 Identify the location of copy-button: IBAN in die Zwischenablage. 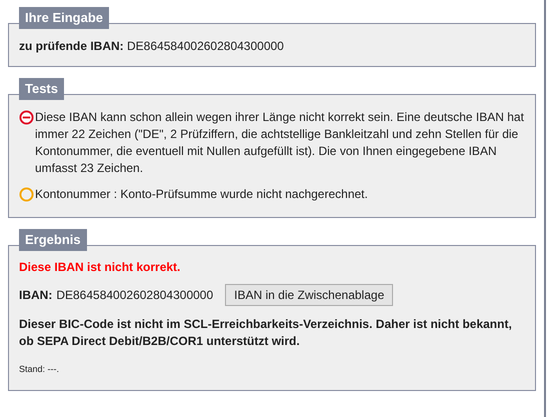
(309, 295).